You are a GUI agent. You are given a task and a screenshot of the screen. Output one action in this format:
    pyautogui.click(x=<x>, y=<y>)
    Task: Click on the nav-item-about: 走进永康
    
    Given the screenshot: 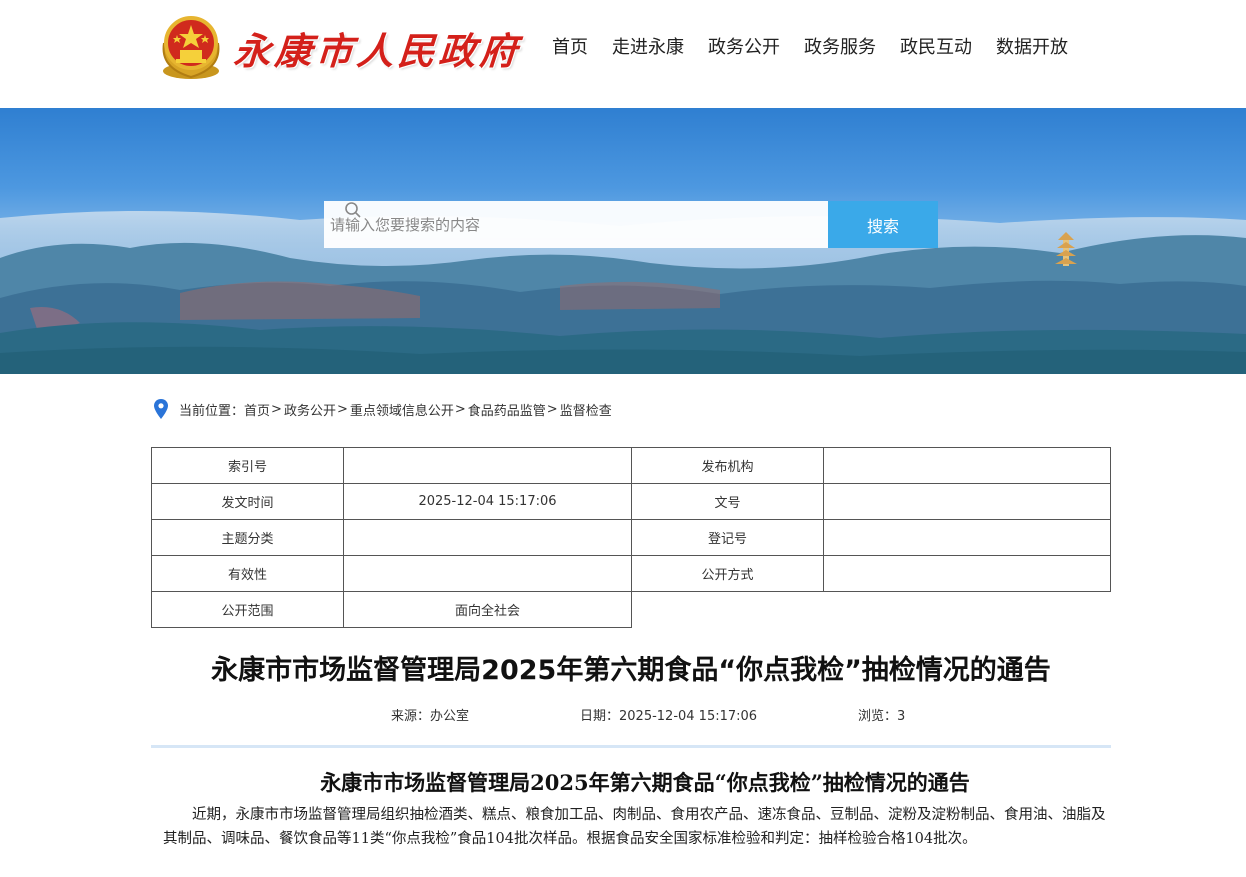 What is the action you would take?
    pyautogui.click(x=648, y=46)
    